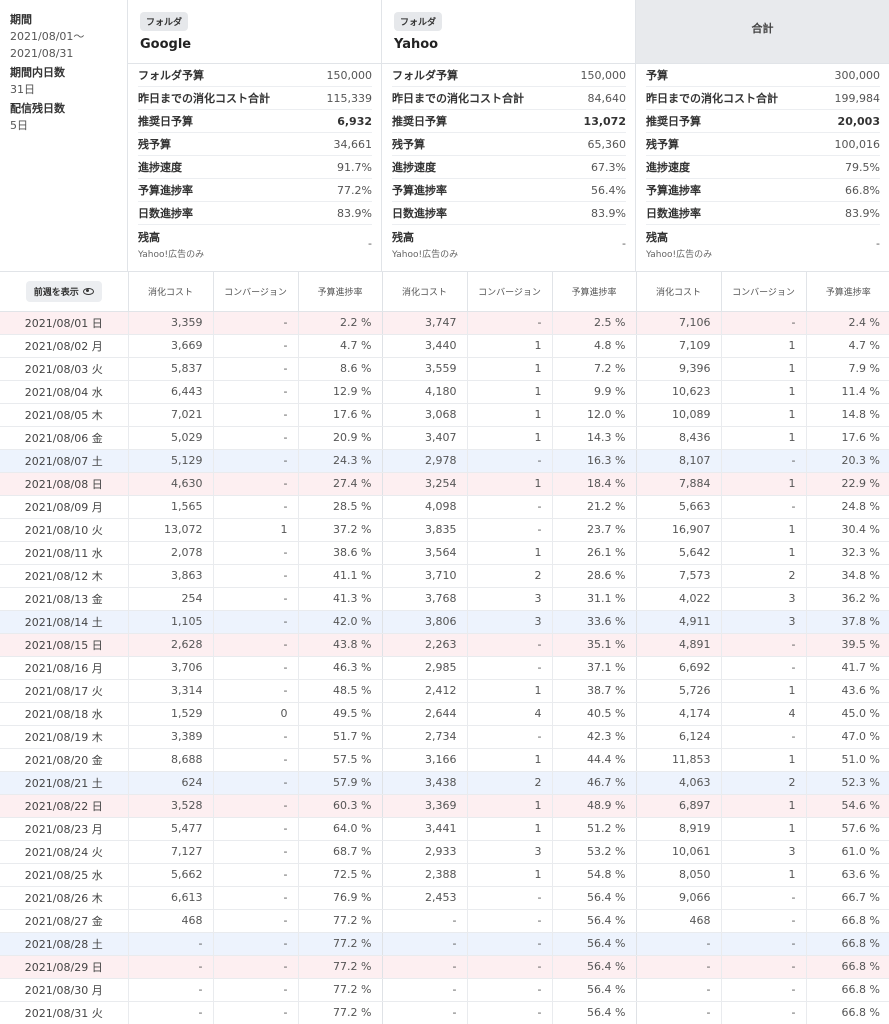 The image size is (889, 1024). Describe the element at coordinates (354, 167) in the screenshot. I see `stat-value: 91.7%` at that location.